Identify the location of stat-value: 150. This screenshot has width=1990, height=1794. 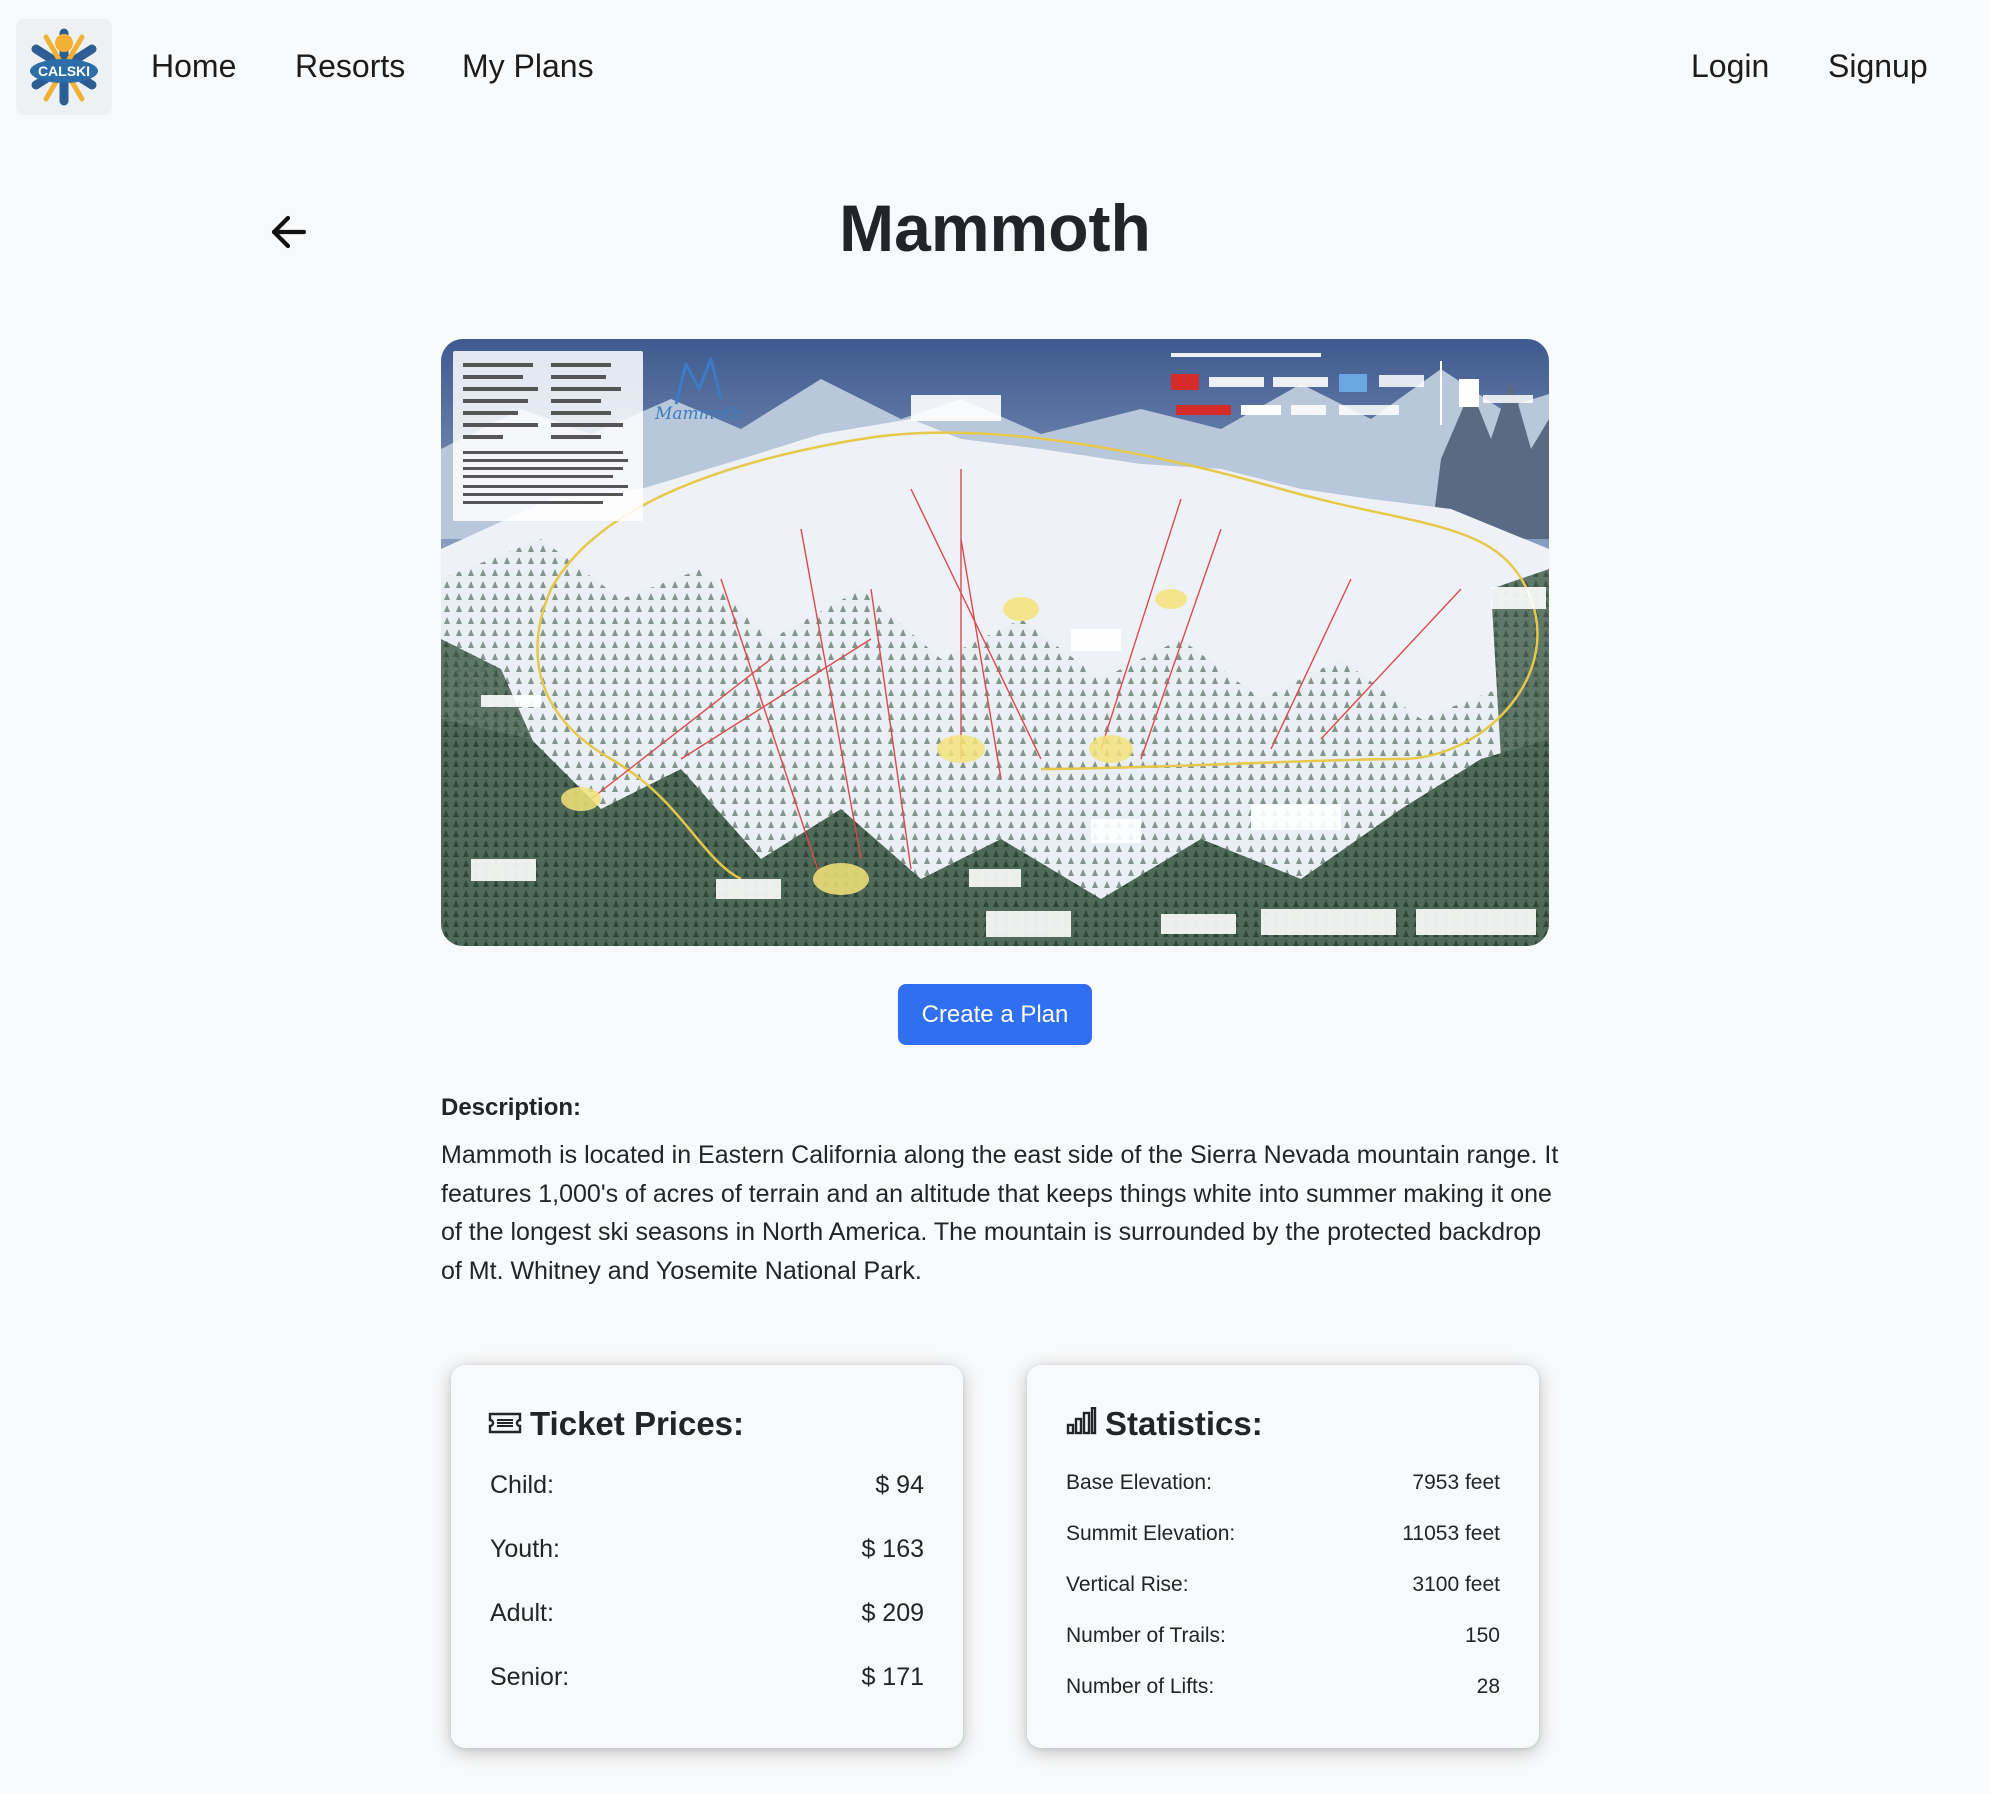
(1482, 1635).